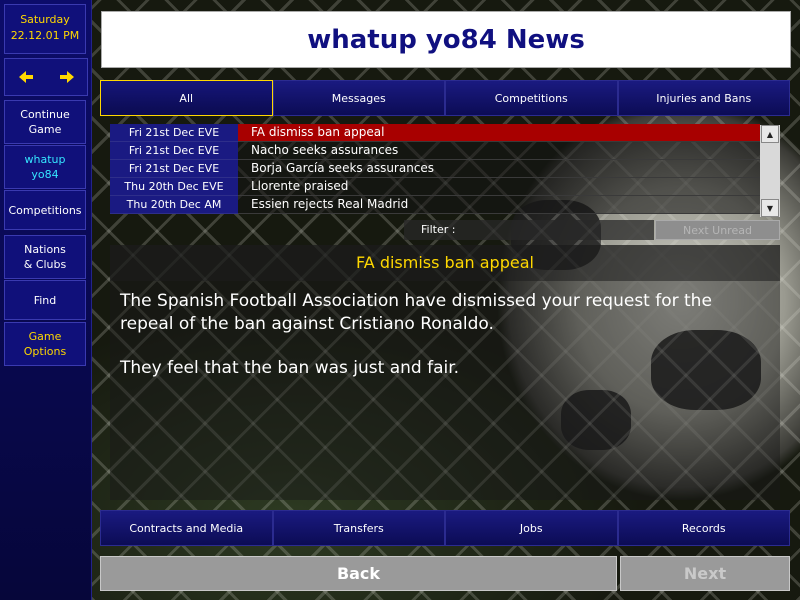 Image resolution: width=800 pixels, height=600 pixels. What do you see at coordinates (770, 208) in the screenshot?
I see `scroll-down-icon: ▼` at bounding box center [770, 208].